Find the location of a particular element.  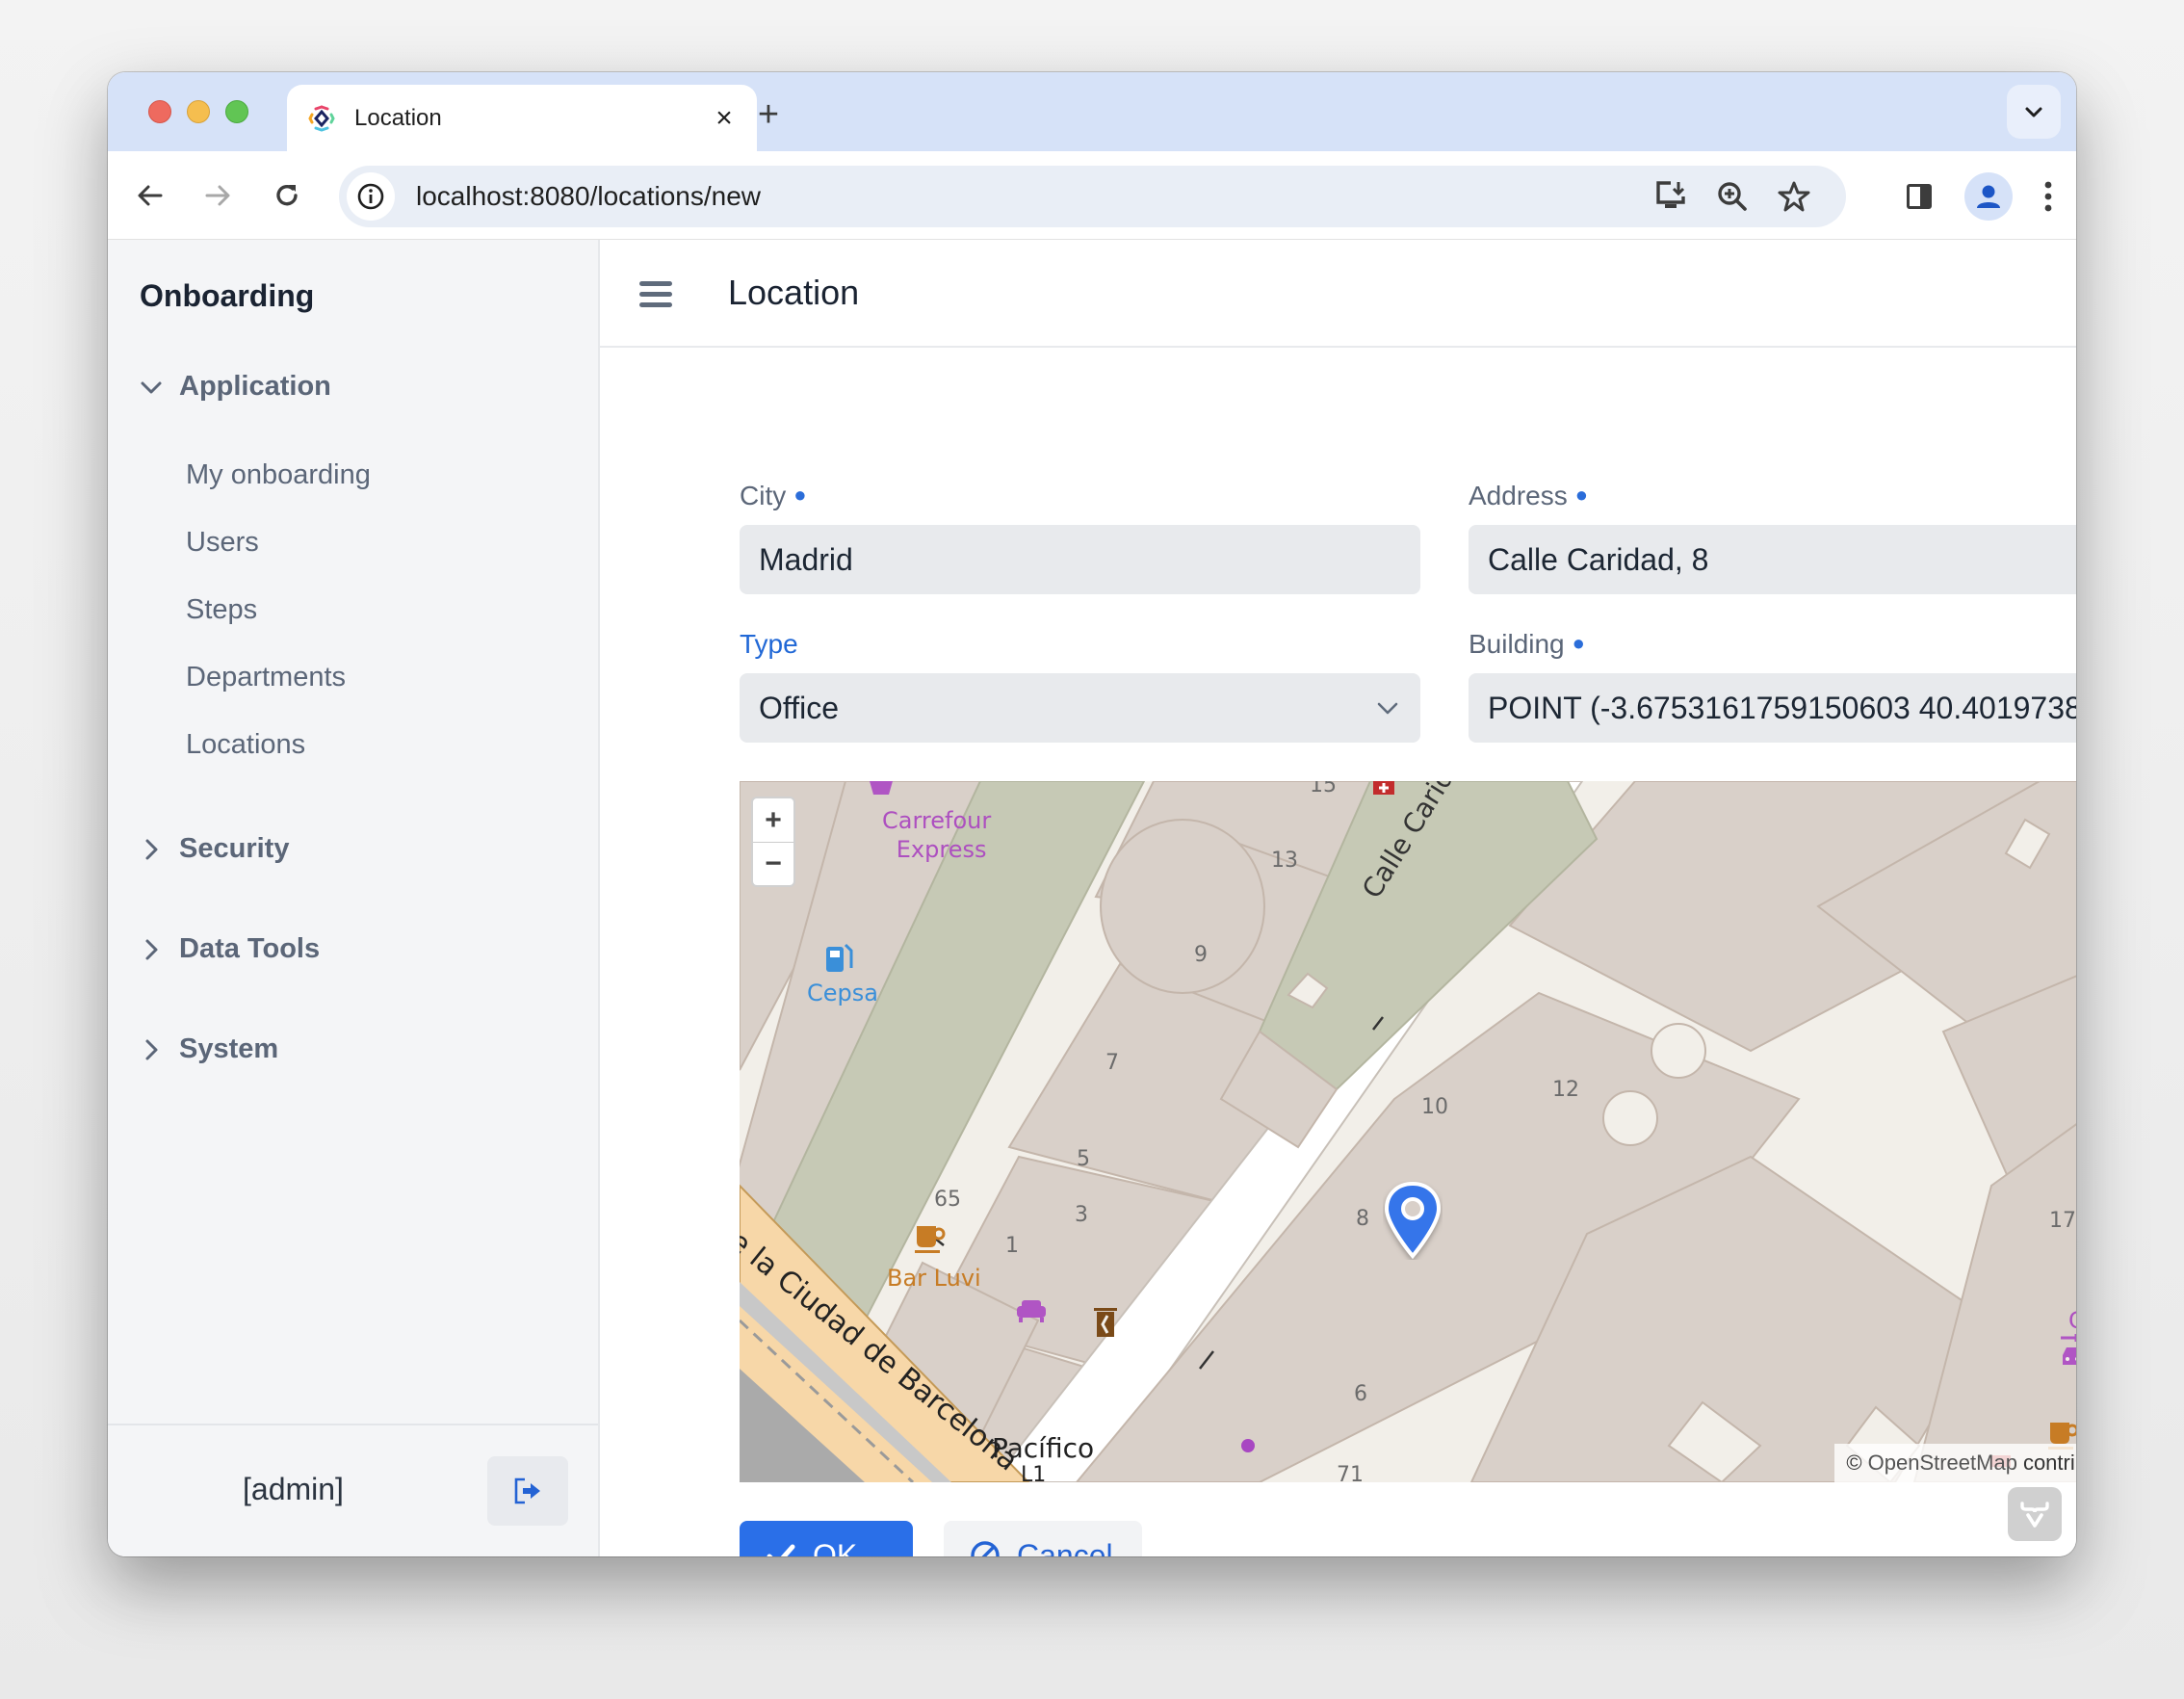

logout-button is located at coordinates (527, 1491).